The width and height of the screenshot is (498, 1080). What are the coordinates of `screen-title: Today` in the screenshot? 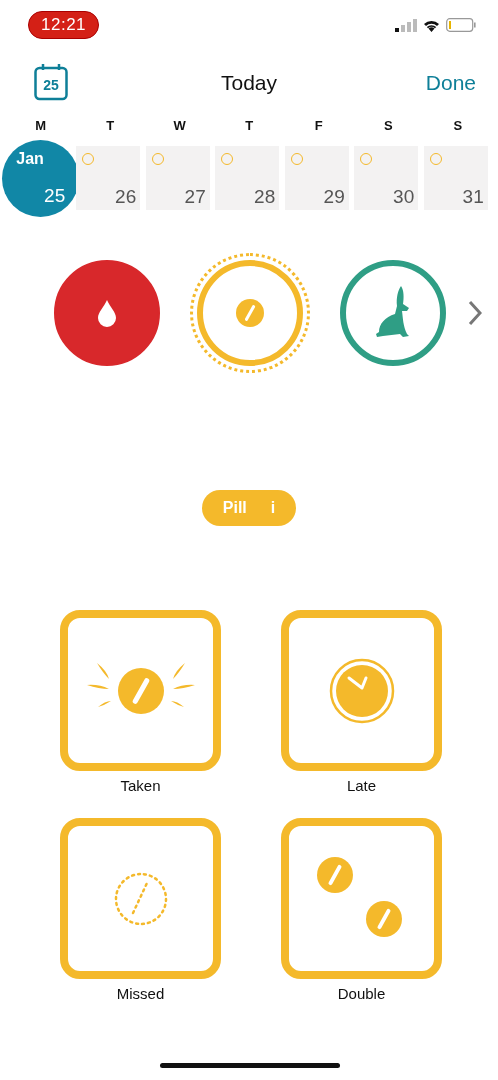 It's located at (248, 82).